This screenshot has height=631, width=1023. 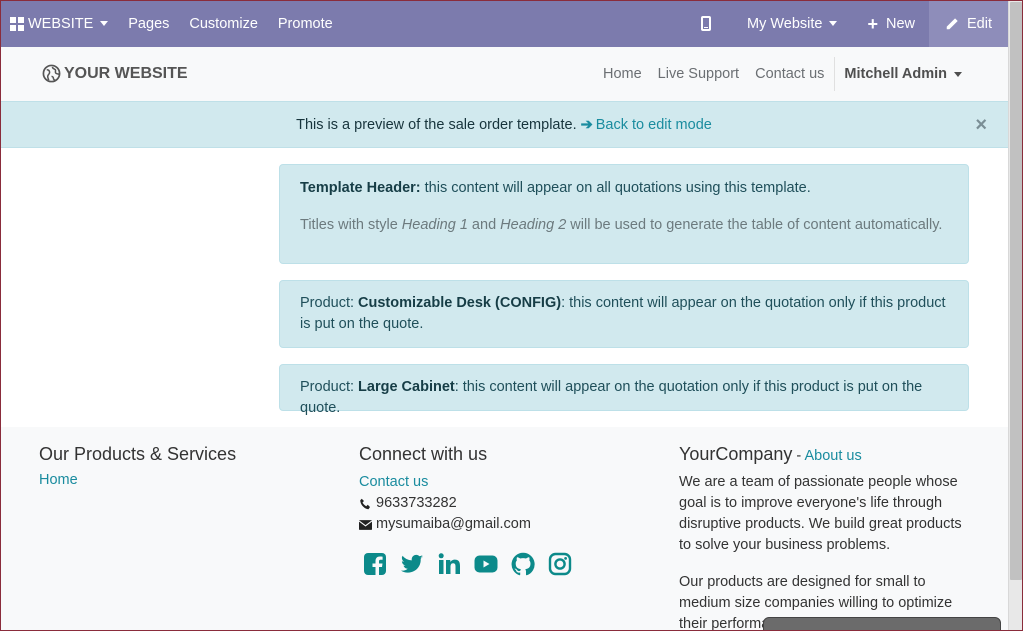 What do you see at coordinates (137, 466) in the screenshot?
I see `footer-products-column: Our Products & Services Home` at bounding box center [137, 466].